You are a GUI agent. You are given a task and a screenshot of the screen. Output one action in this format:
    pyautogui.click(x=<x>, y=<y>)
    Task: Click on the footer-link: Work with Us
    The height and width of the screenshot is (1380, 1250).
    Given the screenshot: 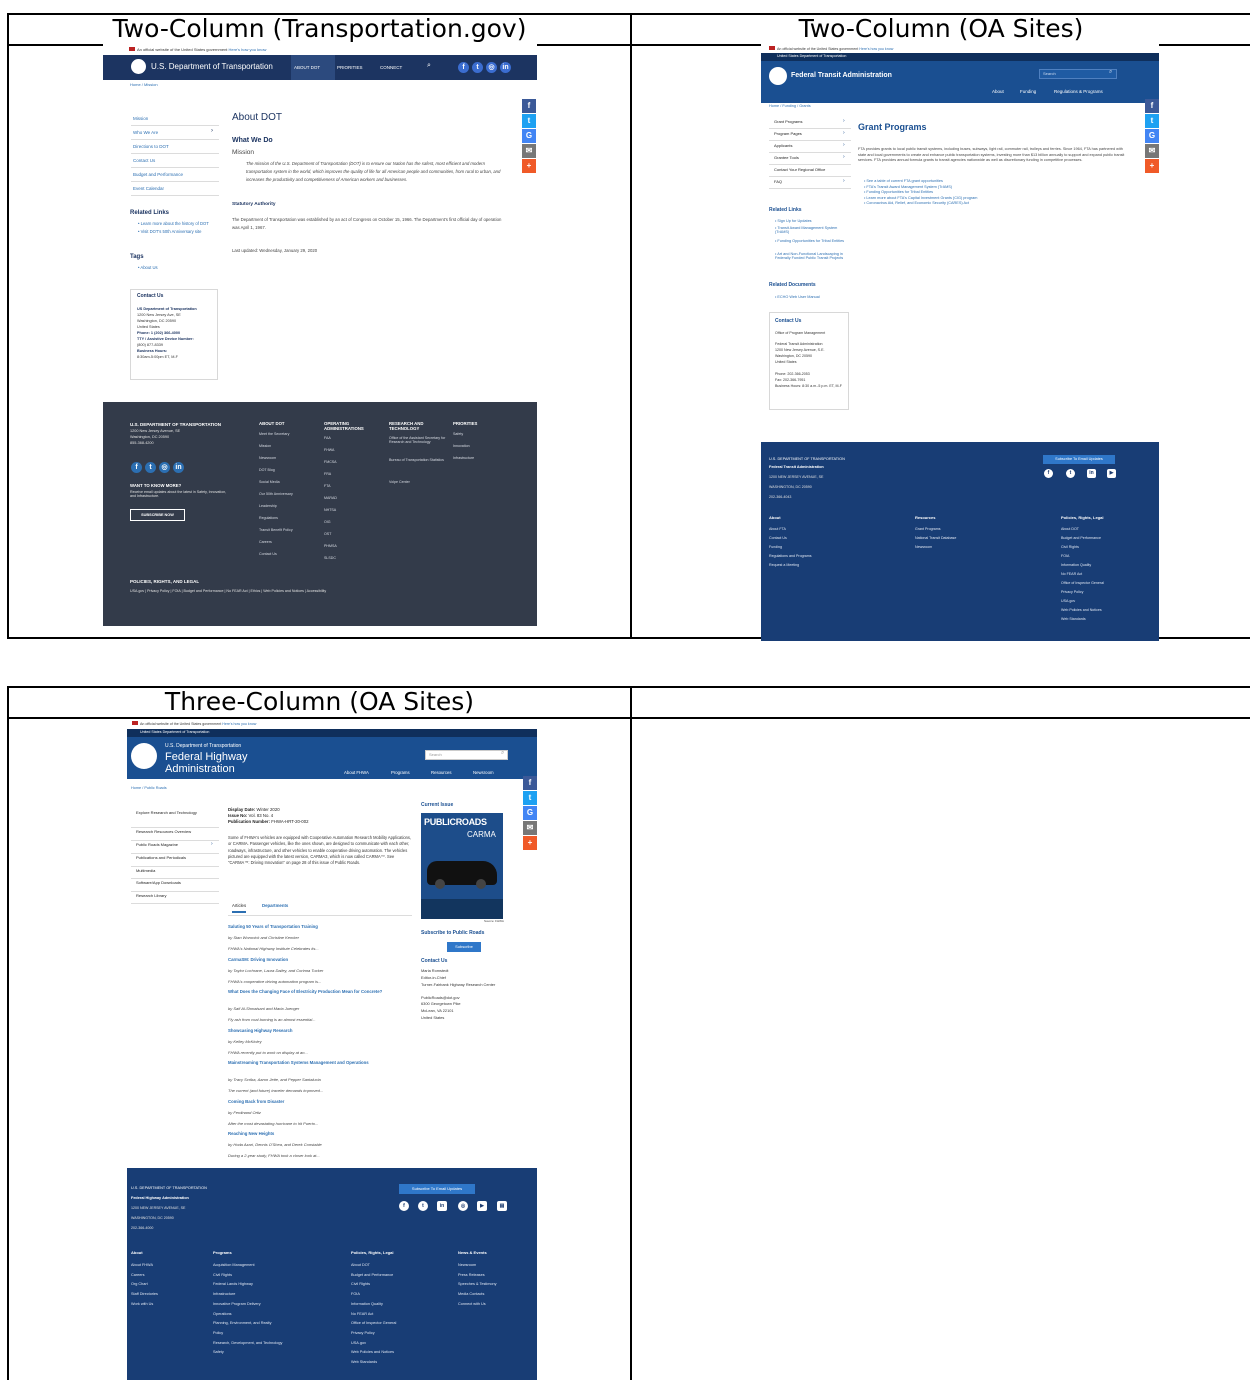 What is the action you would take?
    pyautogui.click(x=142, y=1304)
    